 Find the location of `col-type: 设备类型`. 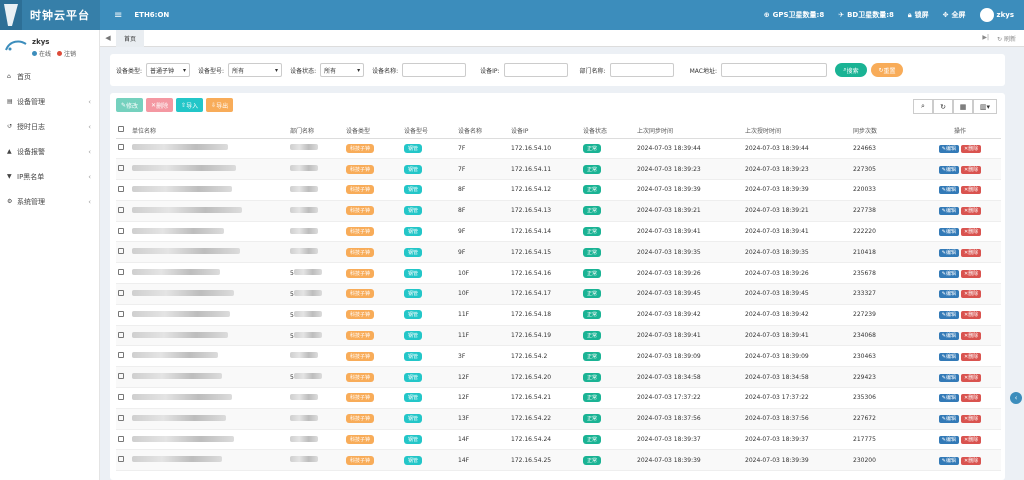

col-type: 设备类型 is located at coordinates (373, 131).